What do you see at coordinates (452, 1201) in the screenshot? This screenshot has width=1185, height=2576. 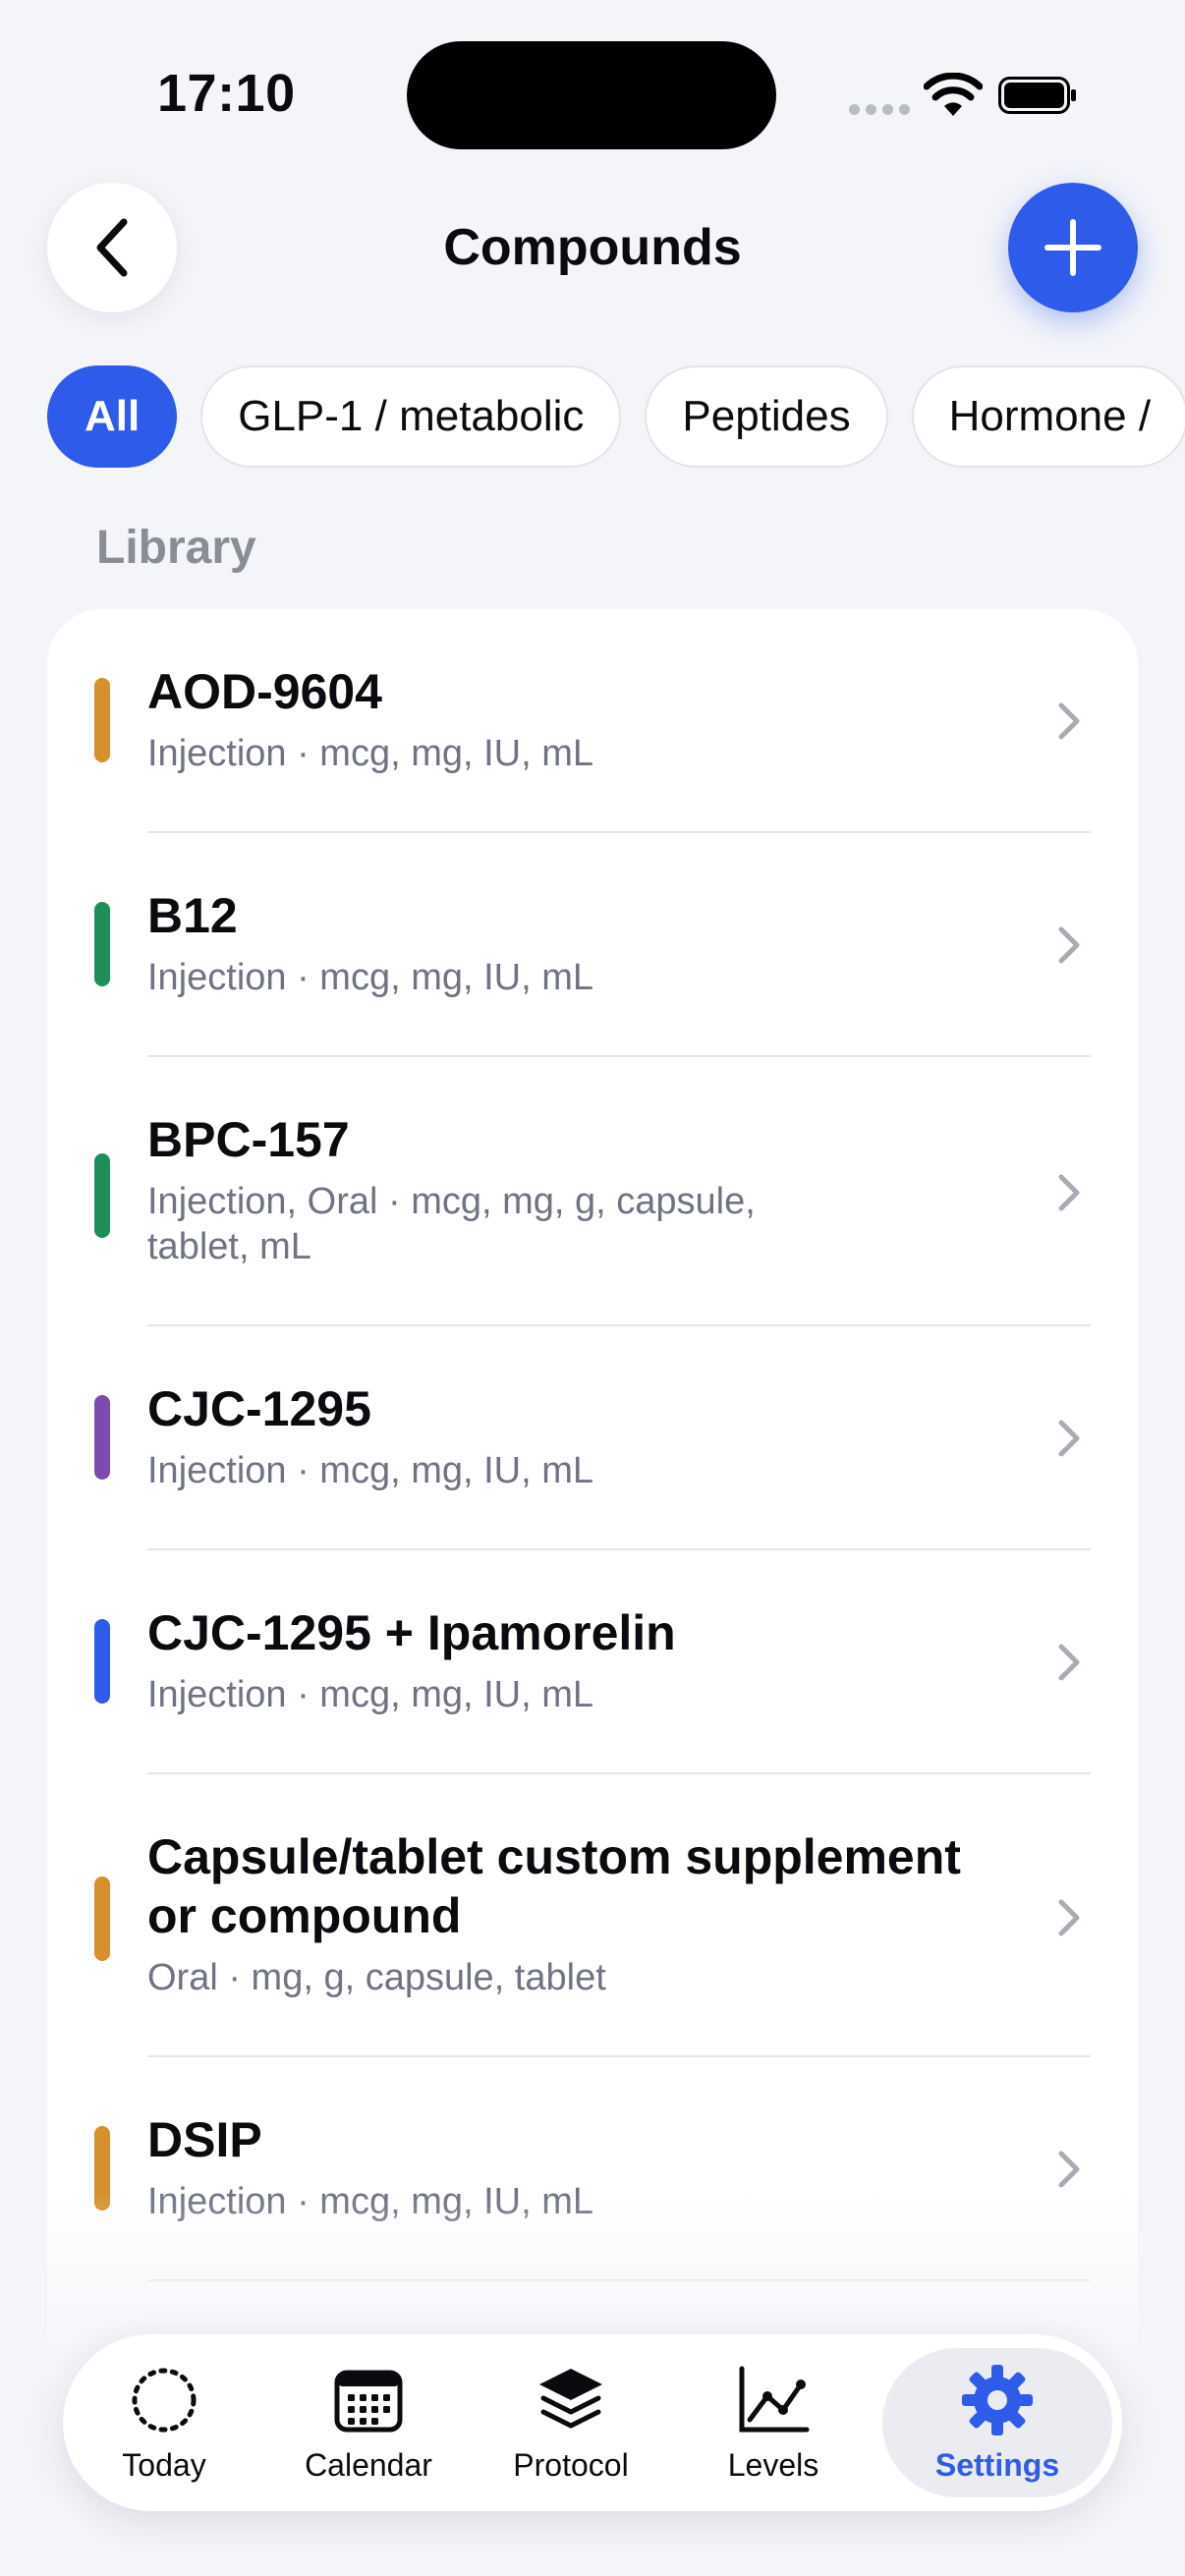 I see `compound-meta: Injection, Oral · mcg, mg, g, capsule,` at bounding box center [452, 1201].